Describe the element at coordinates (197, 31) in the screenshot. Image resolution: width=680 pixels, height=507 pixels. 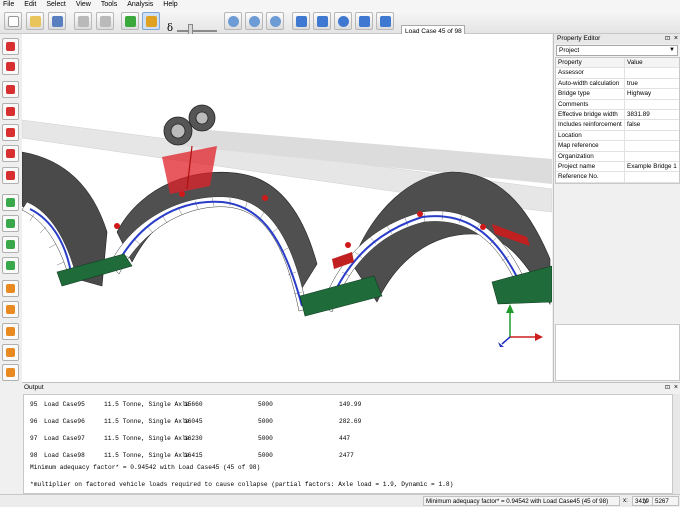
I see `displacement-slider` at that location.